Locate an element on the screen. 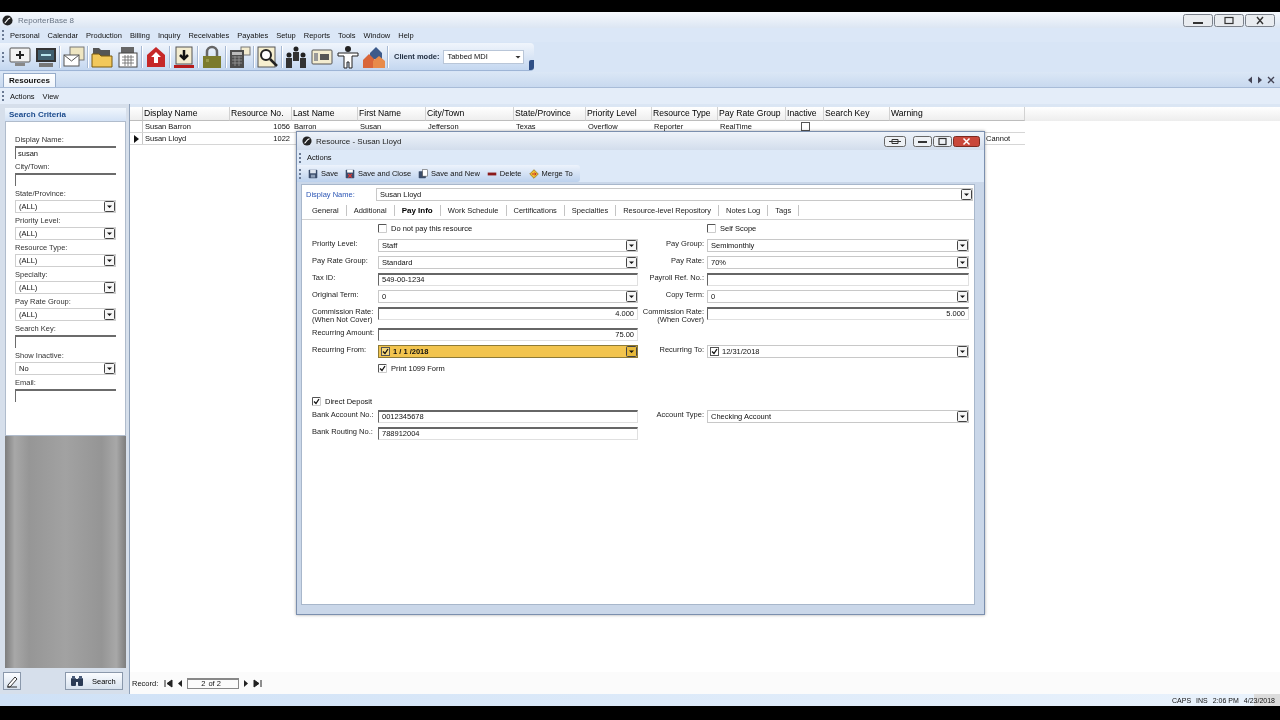  first-page-icon is located at coordinates (169, 683).